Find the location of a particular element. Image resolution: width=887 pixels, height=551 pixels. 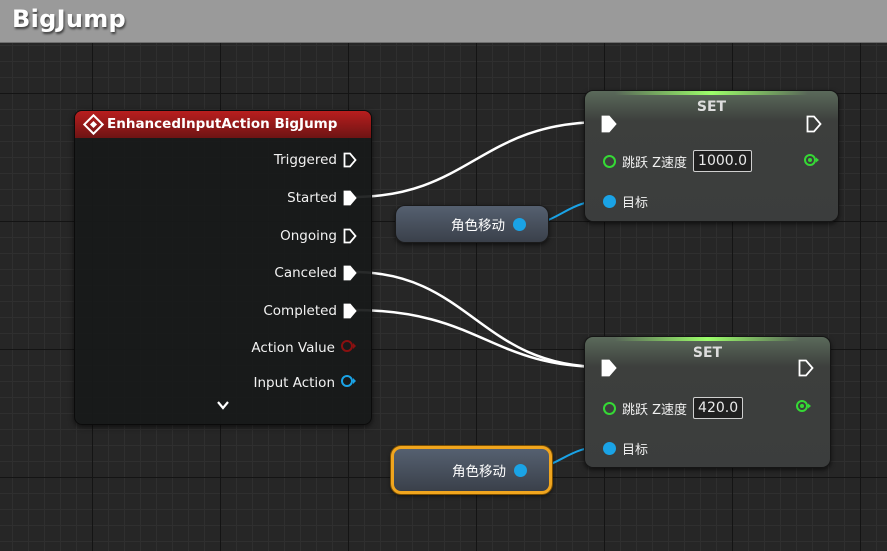

get-node-character-movement-1: 角色移动 is located at coordinates (472, 224).